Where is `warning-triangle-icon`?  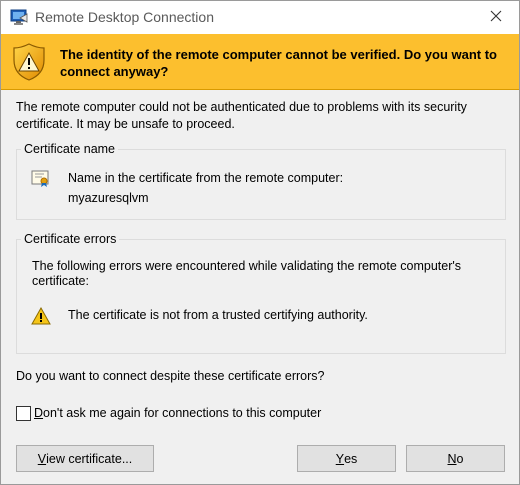
warning-triangle-icon is located at coordinates (41, 315).